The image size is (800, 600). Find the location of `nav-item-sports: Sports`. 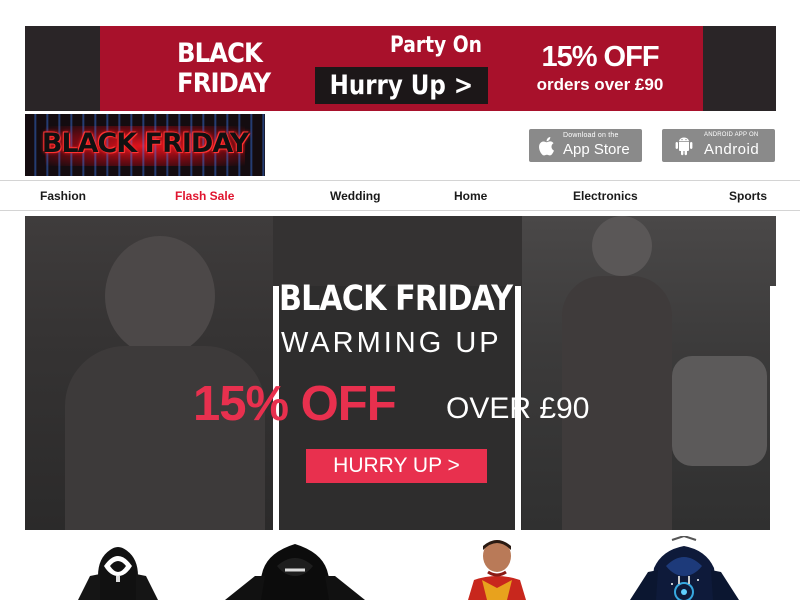

nav-item-sports: Sports is located at coordinates (748, 196).